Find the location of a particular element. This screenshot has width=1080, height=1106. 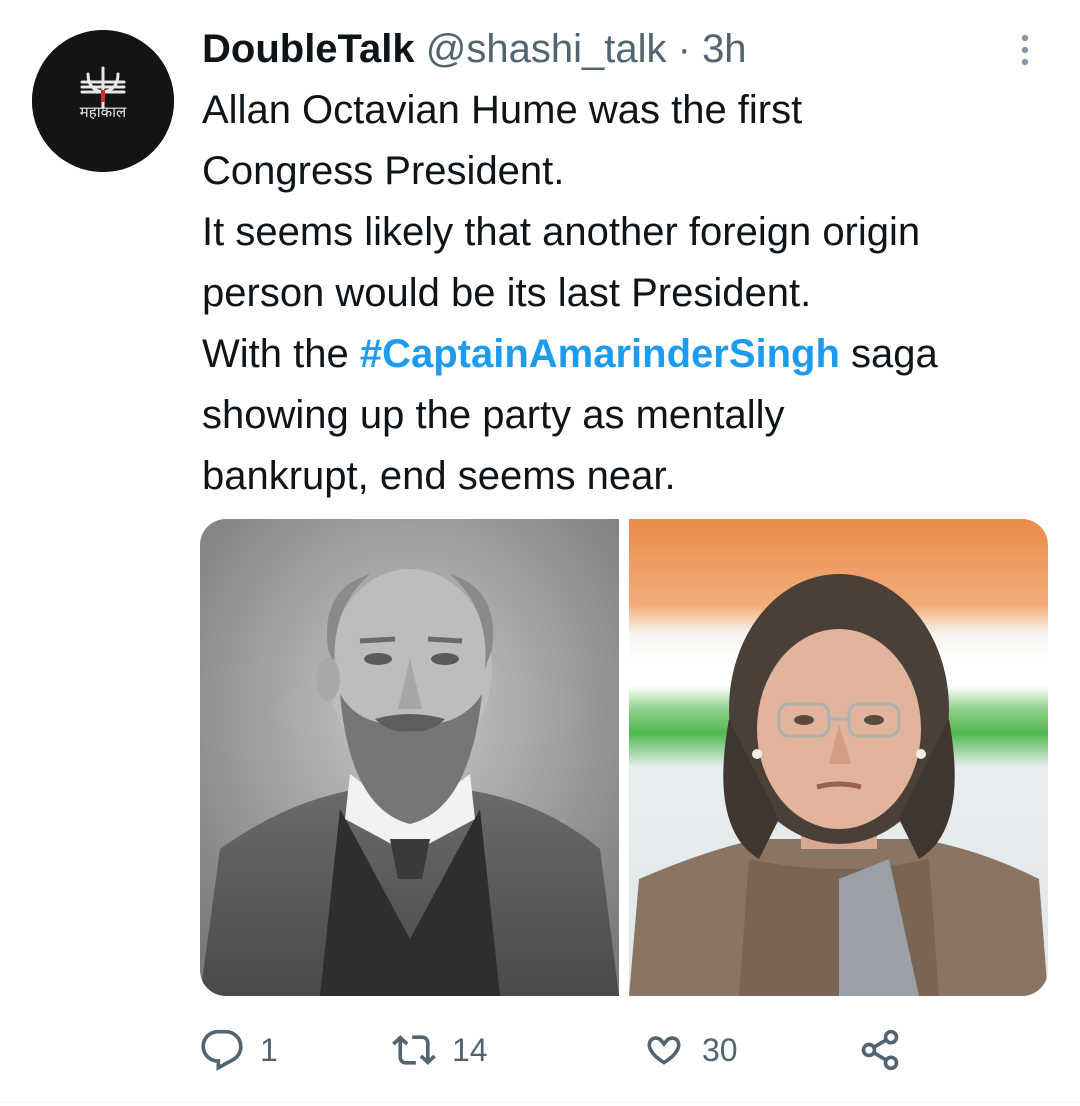

heart-icon is located at coordinates (664, 1050).